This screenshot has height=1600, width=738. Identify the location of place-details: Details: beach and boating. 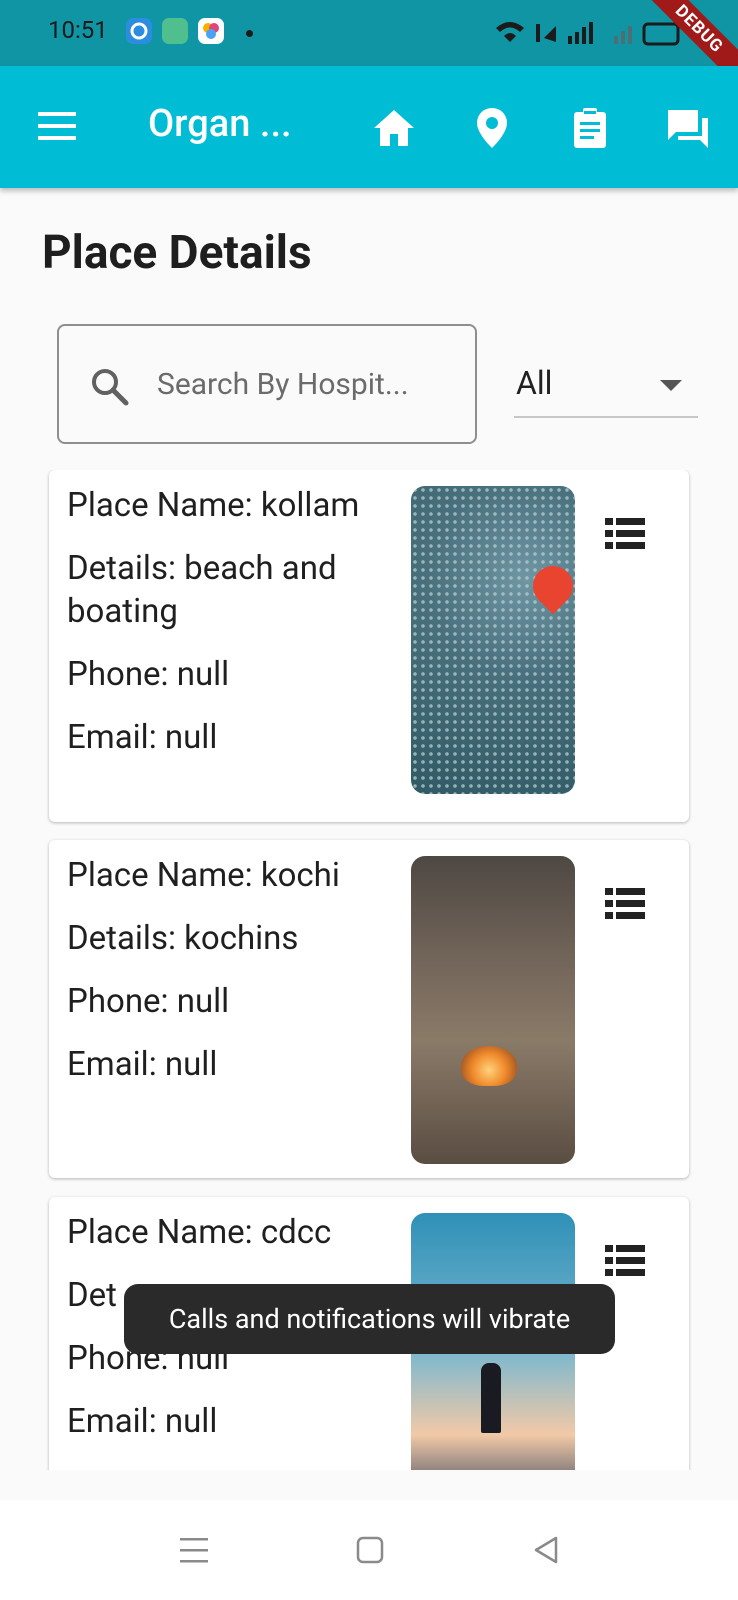
(202, 590).